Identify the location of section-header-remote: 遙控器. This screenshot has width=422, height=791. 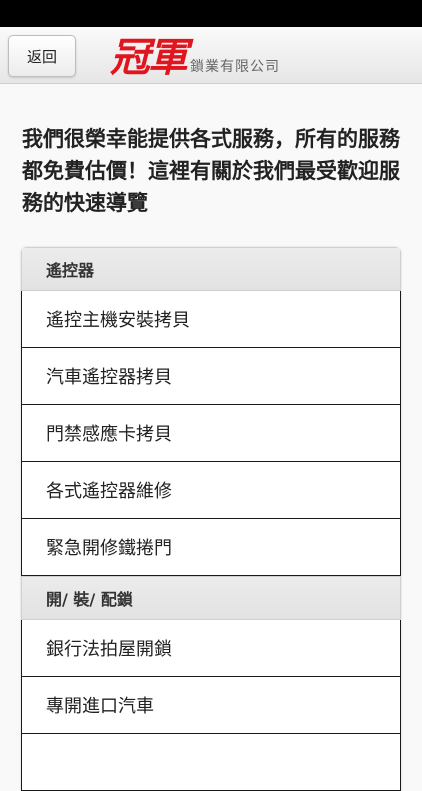
(211, 269).